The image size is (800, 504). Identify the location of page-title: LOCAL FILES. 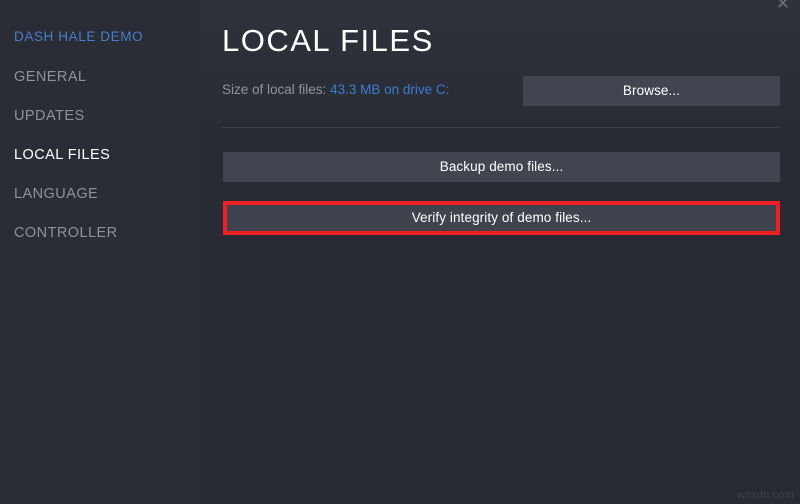
(328, 40).